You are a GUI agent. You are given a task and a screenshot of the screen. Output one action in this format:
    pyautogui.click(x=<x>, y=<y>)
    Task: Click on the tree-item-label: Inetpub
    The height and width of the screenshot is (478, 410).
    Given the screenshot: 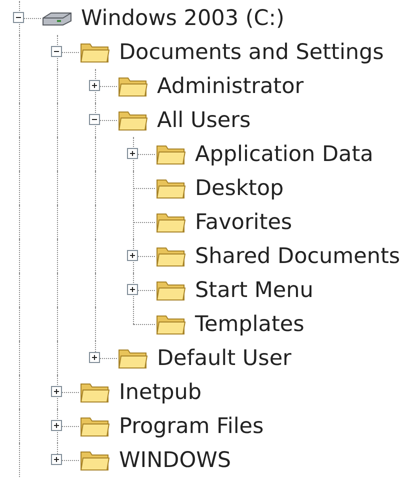 What is the action you would take?
    pyautogui.click(x=160, y=392)
    